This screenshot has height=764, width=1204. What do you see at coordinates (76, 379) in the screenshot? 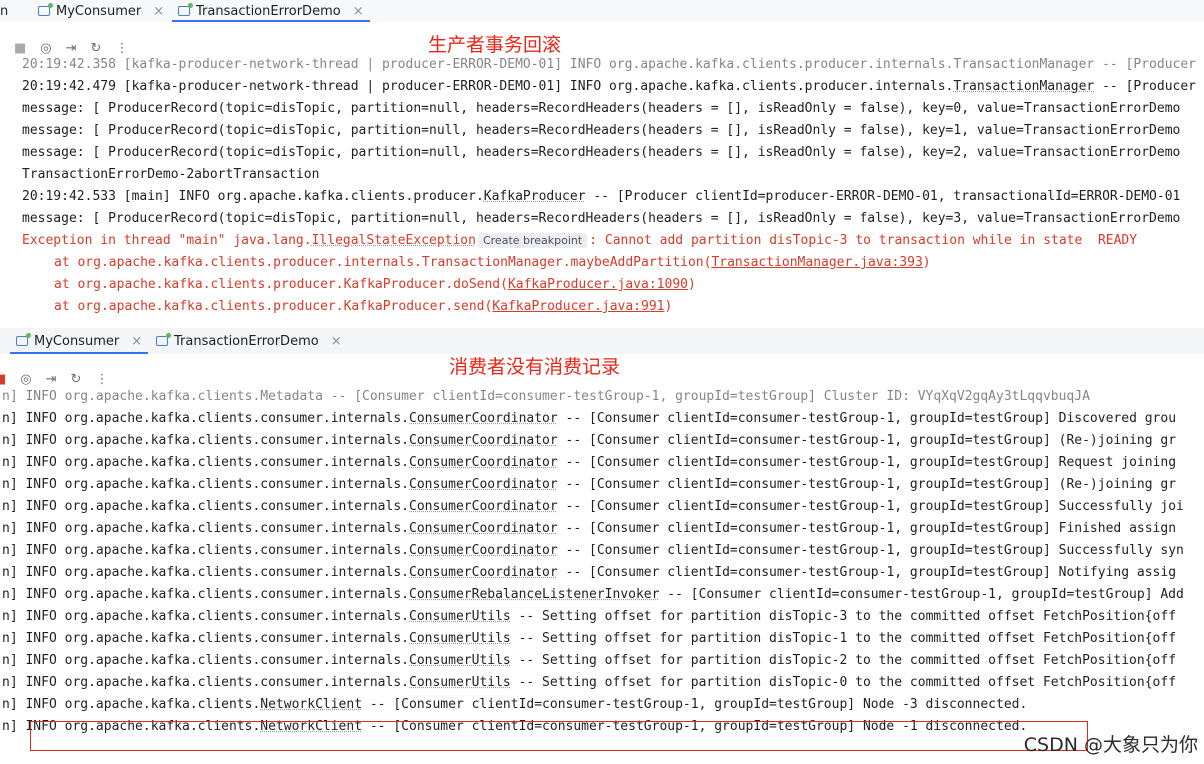
I see `restore-layout-icon: ↻` at bounding box center [76, 379].